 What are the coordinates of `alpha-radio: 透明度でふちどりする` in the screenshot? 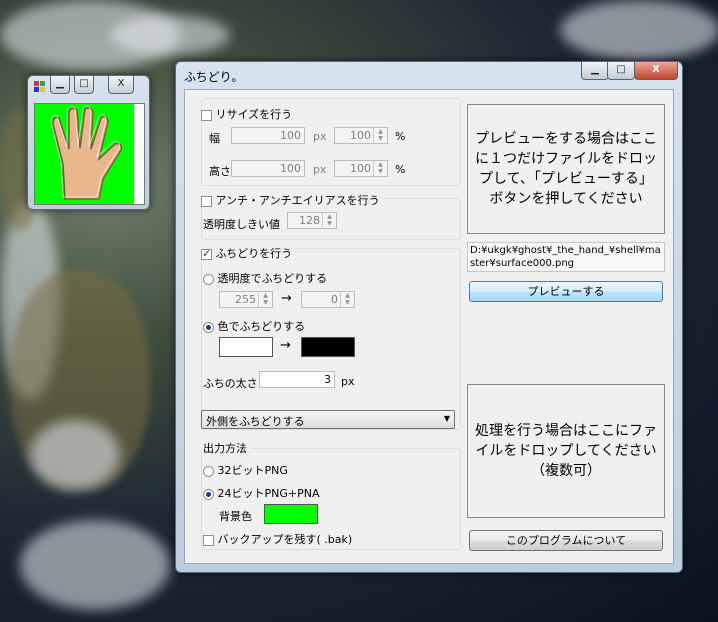 It's located at (265, 278).